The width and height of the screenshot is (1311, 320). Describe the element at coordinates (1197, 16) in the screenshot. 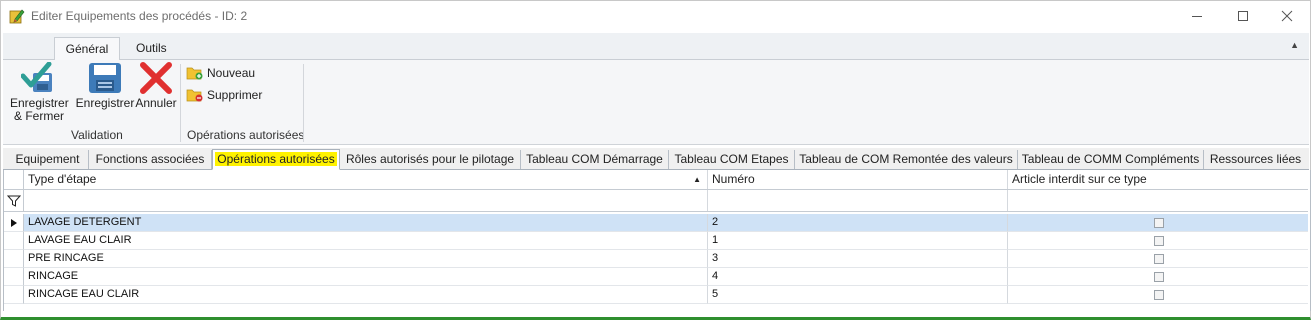

I see `minimize-icon` at that location.